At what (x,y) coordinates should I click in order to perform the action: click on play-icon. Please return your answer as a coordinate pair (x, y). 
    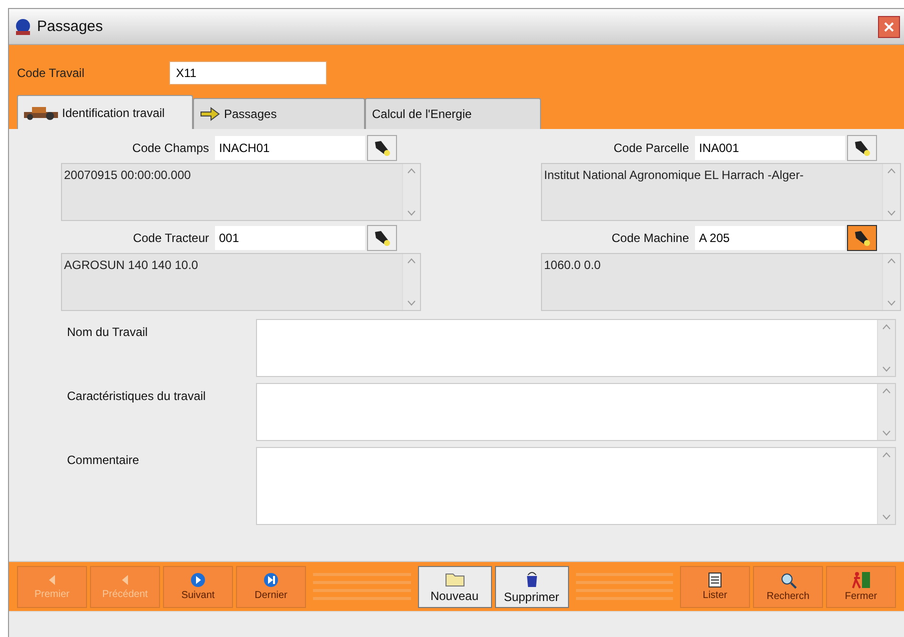
    Looking at the image, I should click on (198, 580).